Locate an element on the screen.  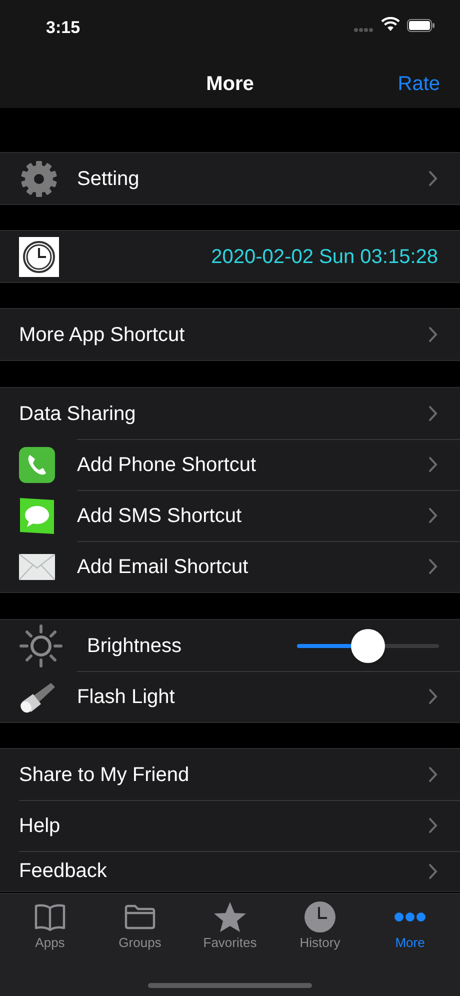
wifi-icon is located at coordinates (390, 24).